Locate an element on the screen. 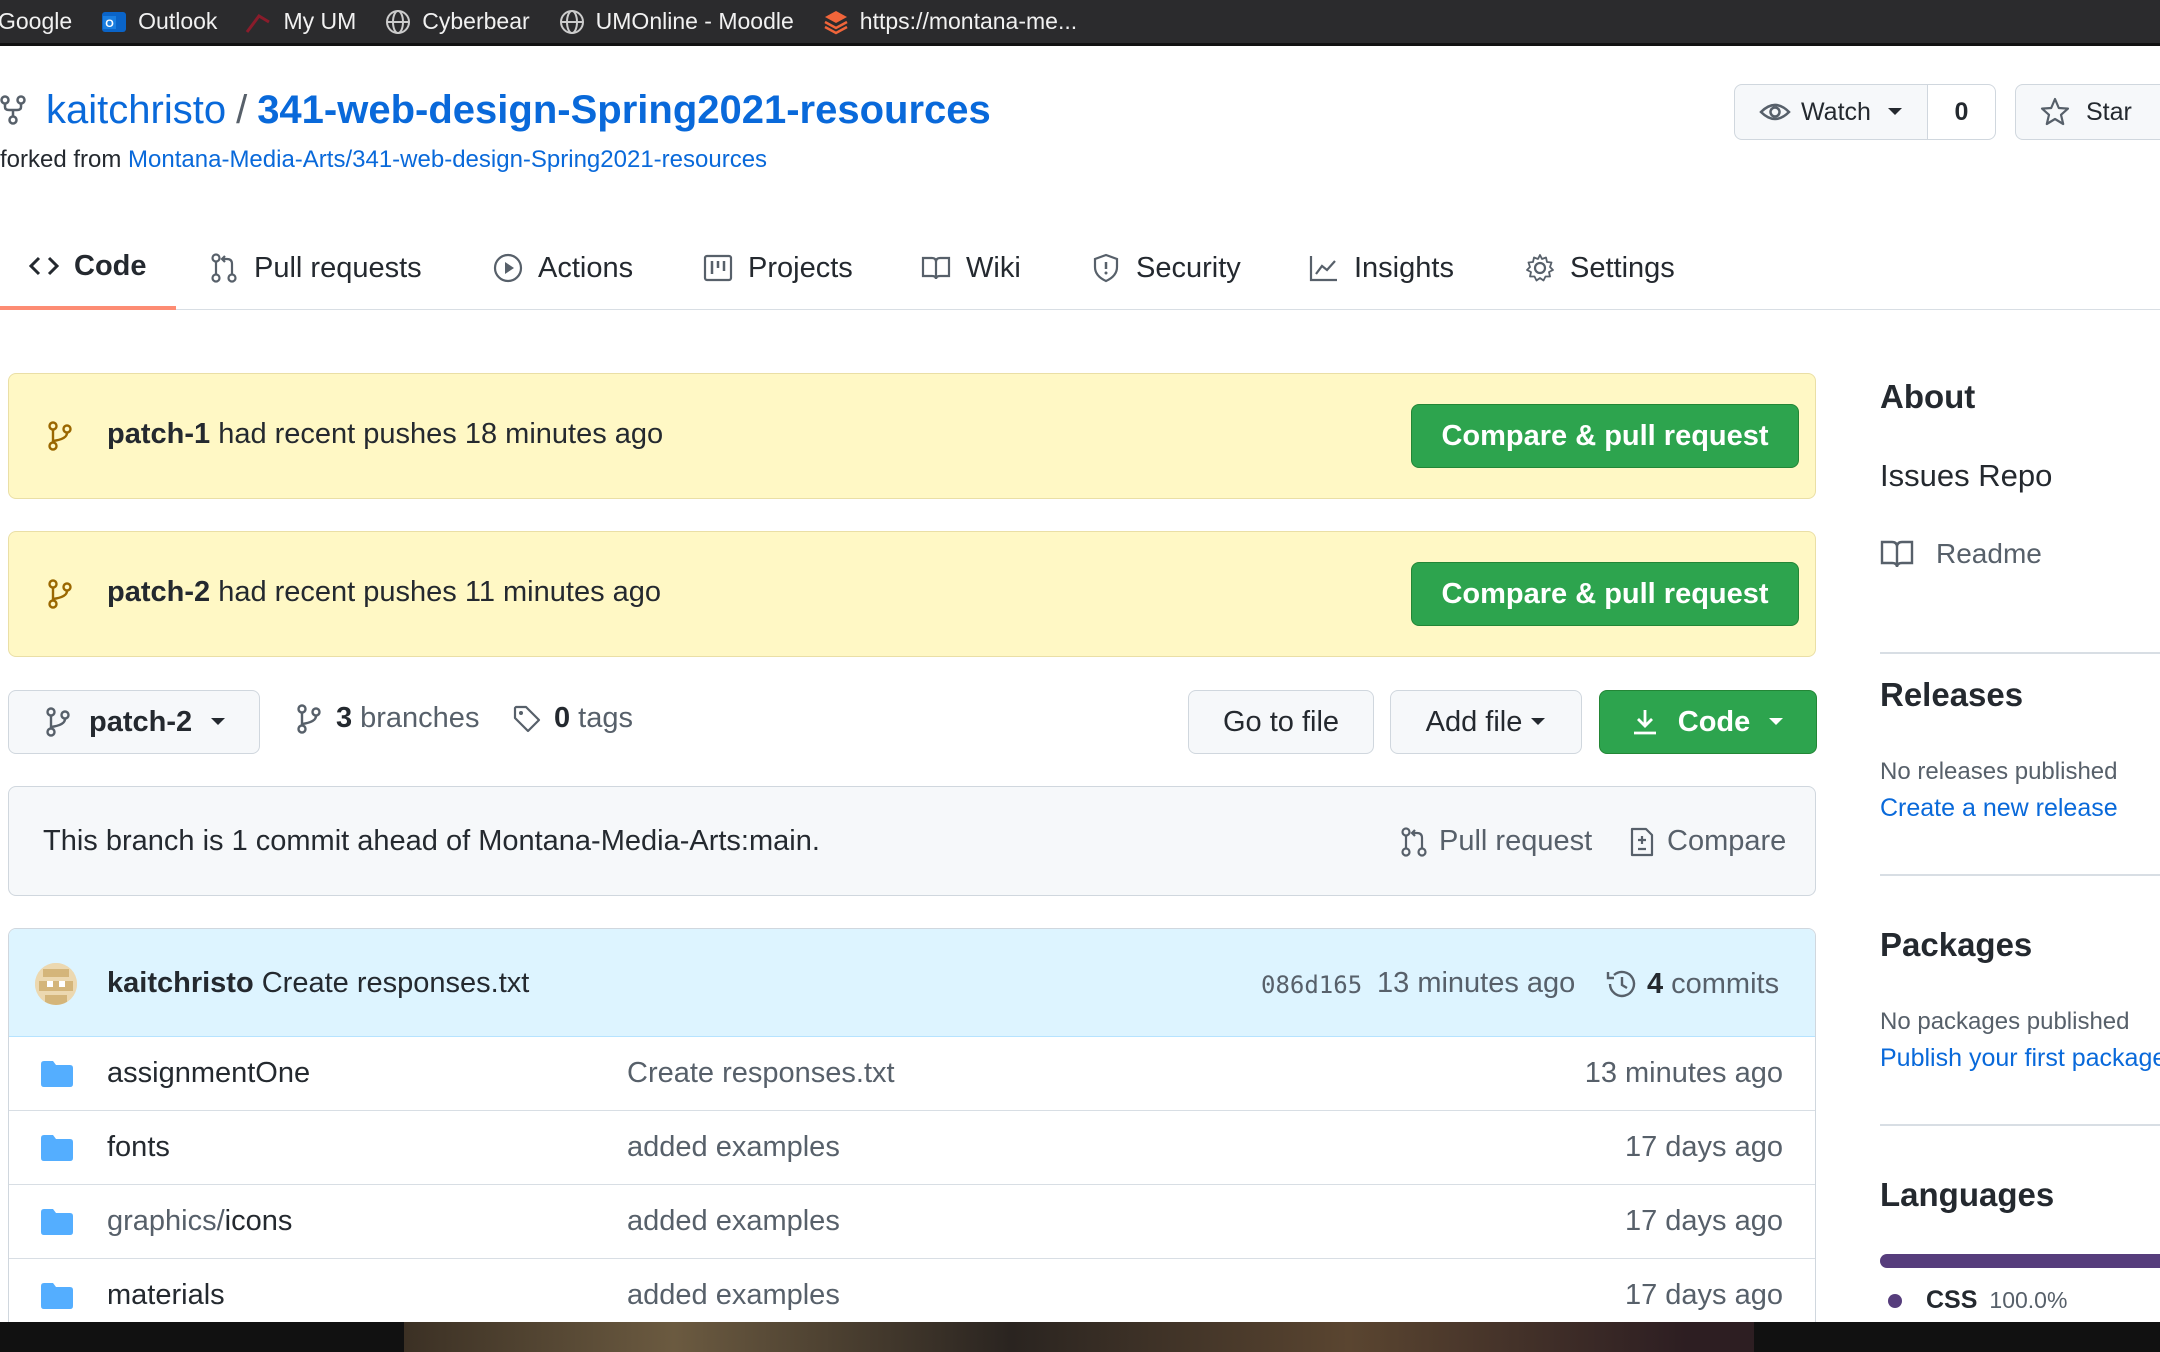 This screenshot has width=2160, height=1352. file-name: assignmentOne is located at coordinates (208, 1073).